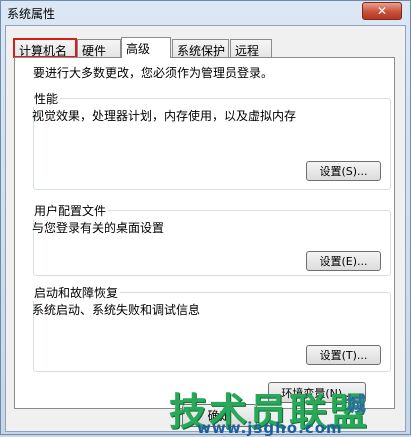  I want to click on tab-hardware: 硬件, so click(99, 48).